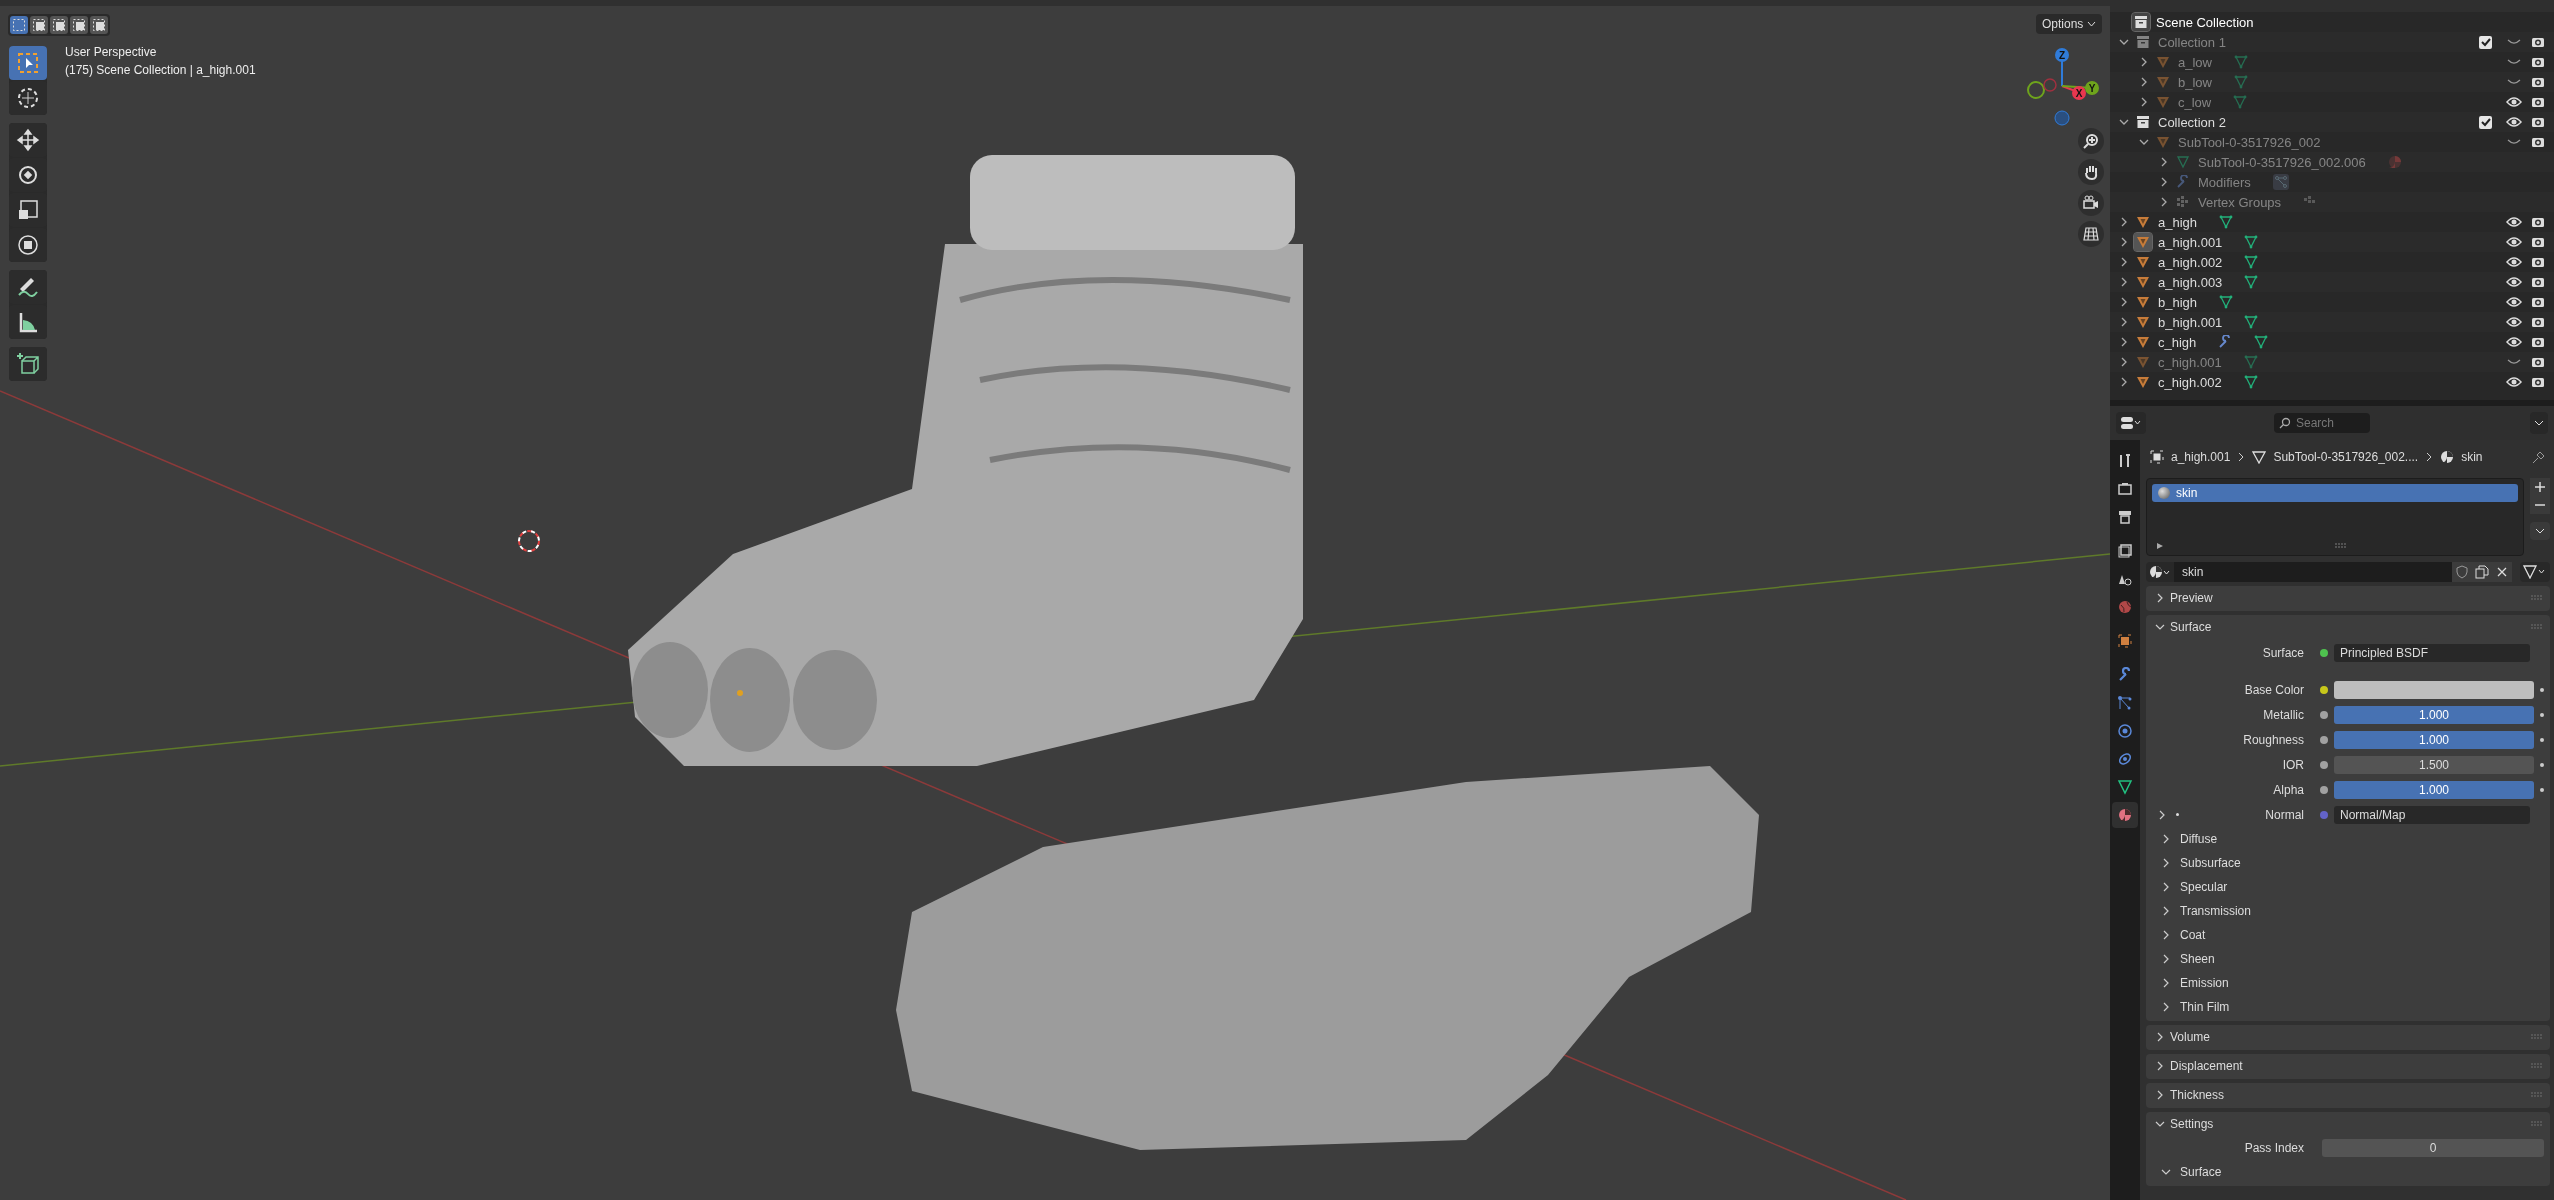 This screenshot has width=2554, height=1200. Describe the element at coordinates (2348, 911) in the screenshot. I see `subpanel-header: Transmission` at that location.